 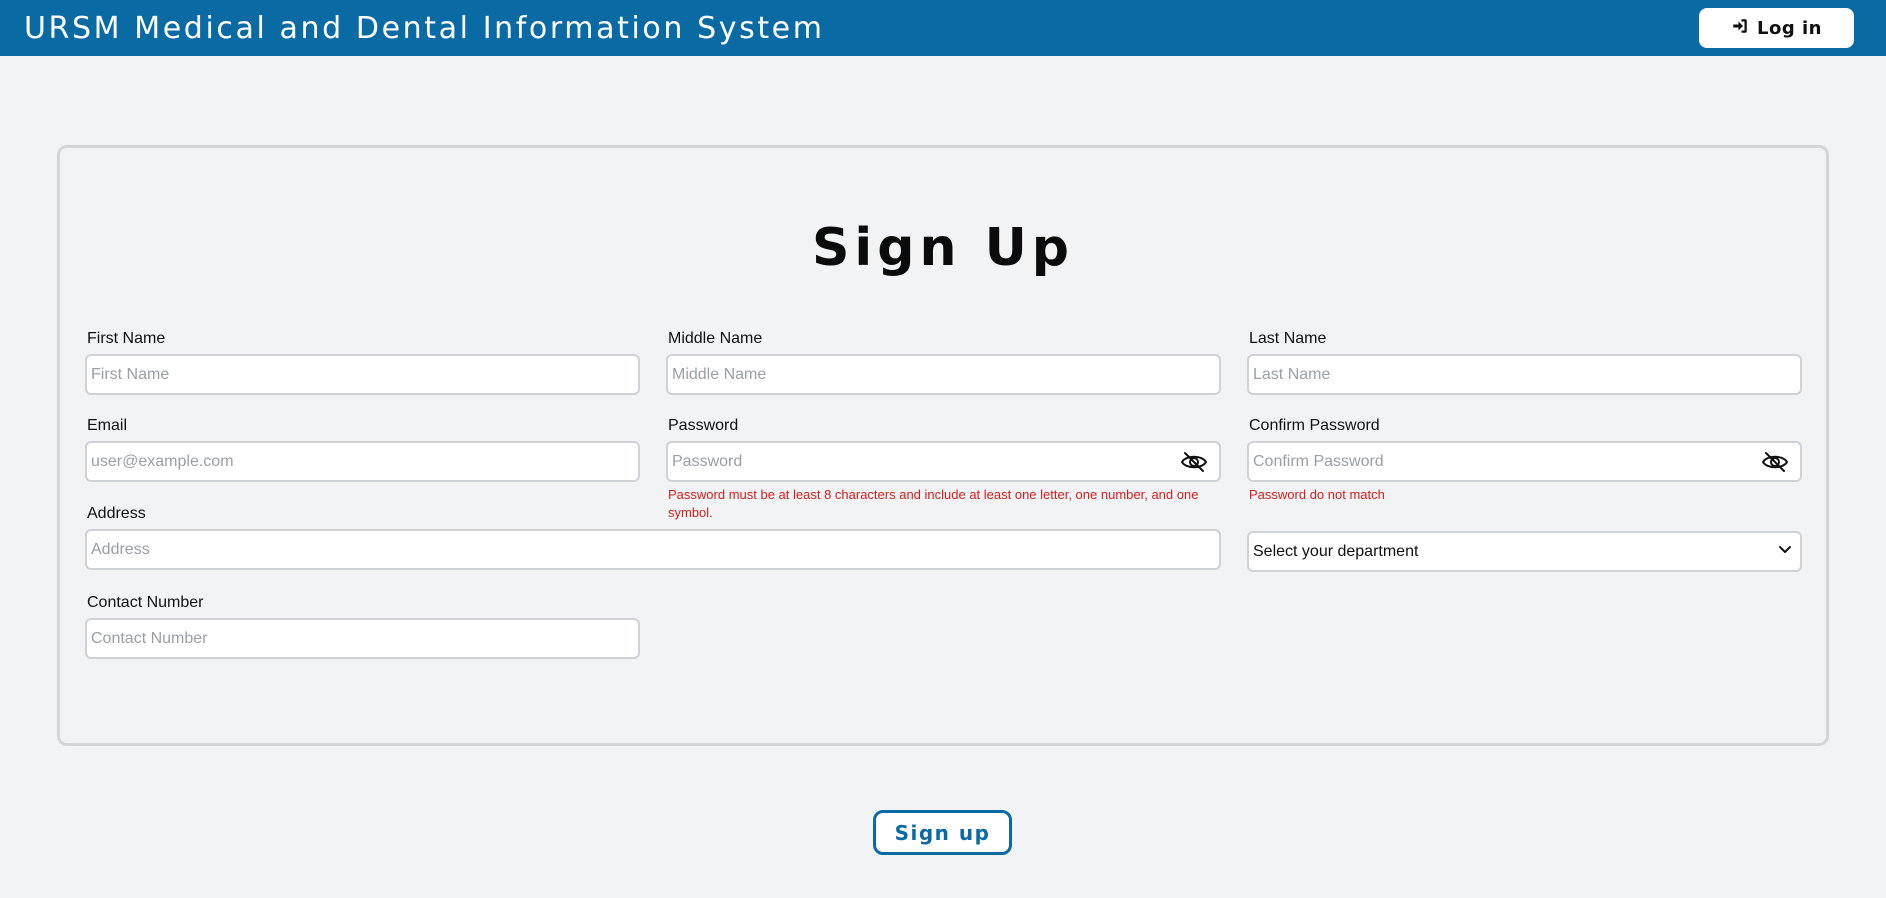 What do you see at coordinates (1336, 551) in the screenshot?
I see `department-selected: Select your department` at bounding box center [1336, 551].